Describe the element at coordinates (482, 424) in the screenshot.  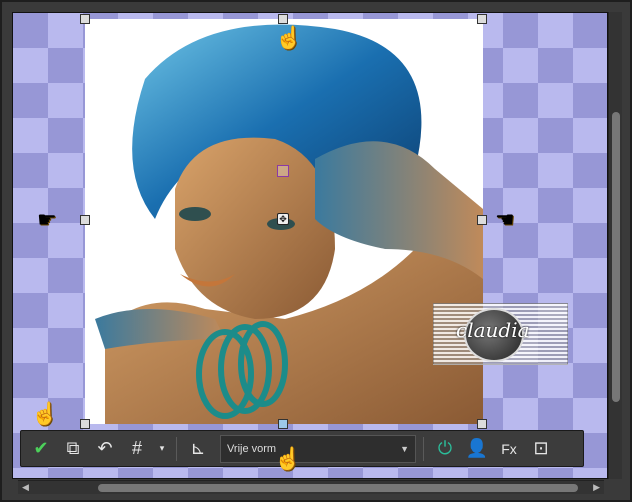
I see `handle-bottom-right` at that location.